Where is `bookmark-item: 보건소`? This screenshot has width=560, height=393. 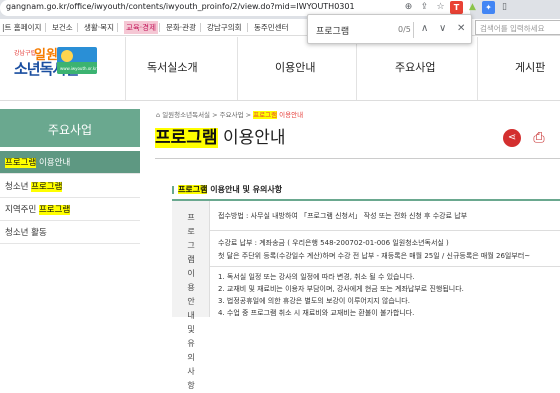 bookmark-item: 보건소 is located at coordinates (62, 27).